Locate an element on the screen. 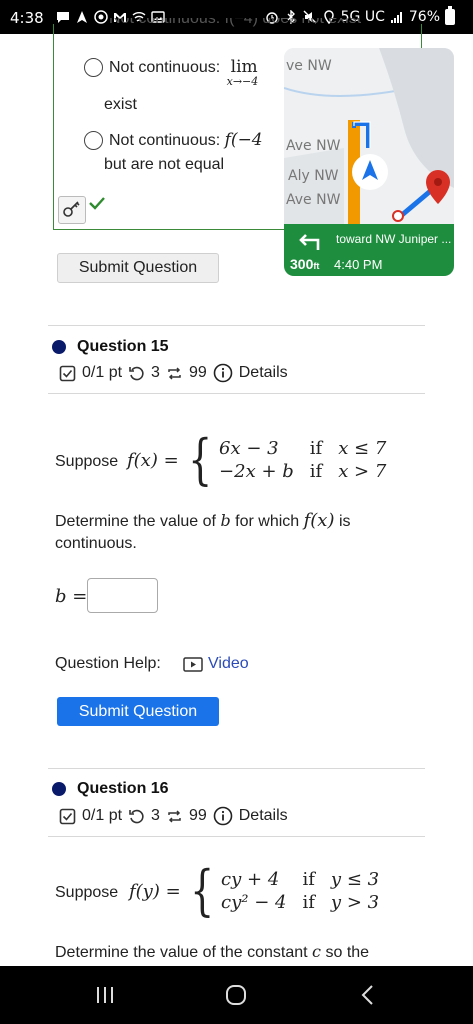  q16-determine-text: Determine the value of the constant is located at coordinates (181, 952).